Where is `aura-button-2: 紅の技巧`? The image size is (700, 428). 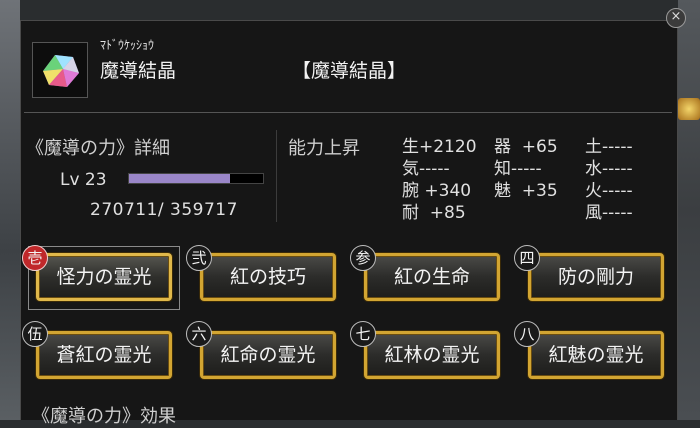
aura-button-2: 紅の技巧 is located at coordinates (268, 277).